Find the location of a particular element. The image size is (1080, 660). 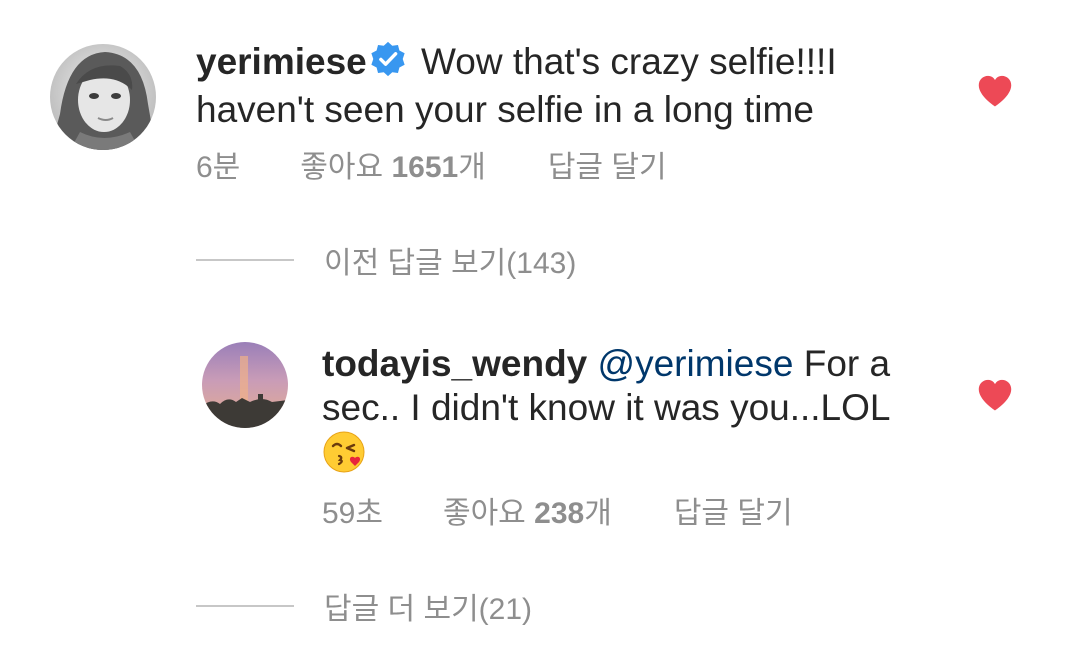

reply-like-heart-icon is located at coordinates (995, 396).